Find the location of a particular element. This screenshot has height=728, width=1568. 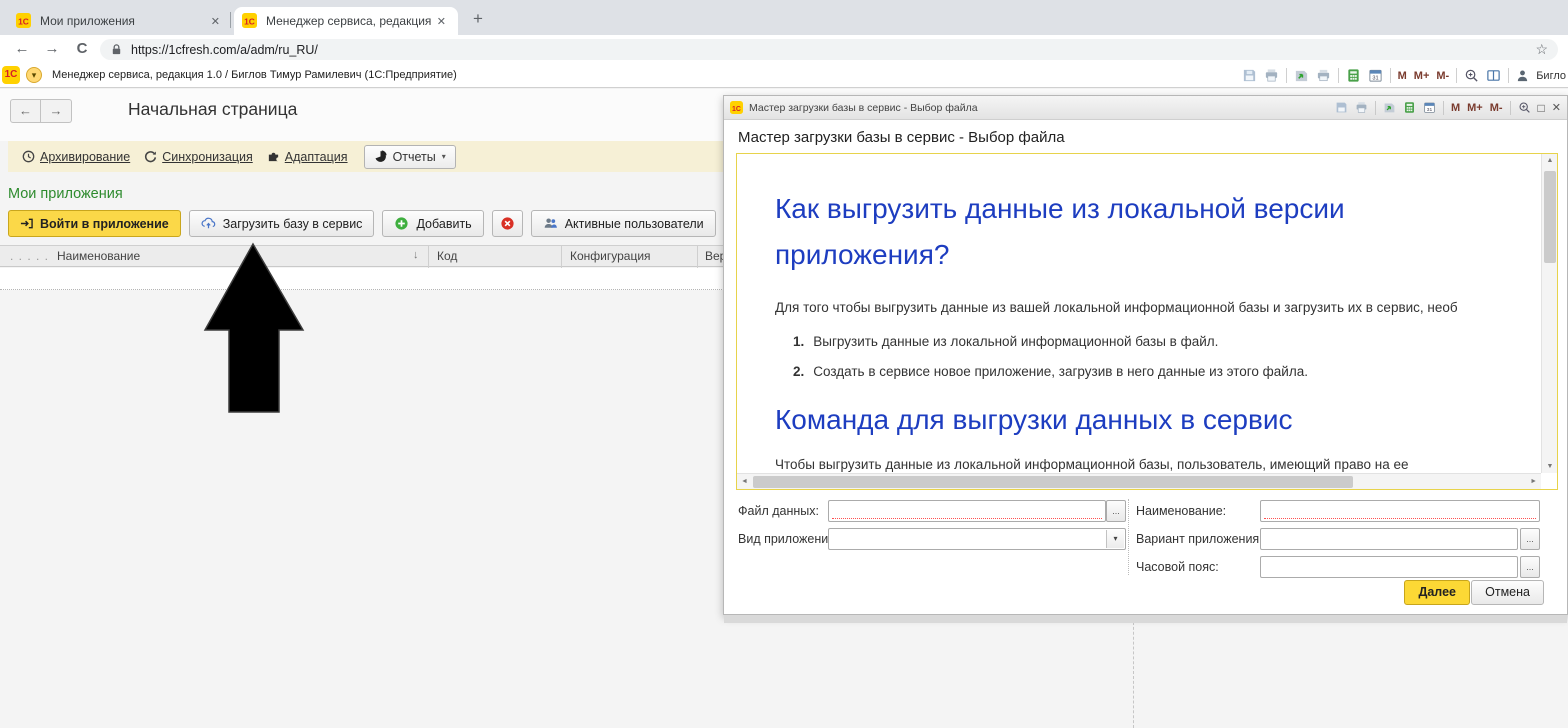

maximize-icon: □ is located at coordinates (1541, 108).